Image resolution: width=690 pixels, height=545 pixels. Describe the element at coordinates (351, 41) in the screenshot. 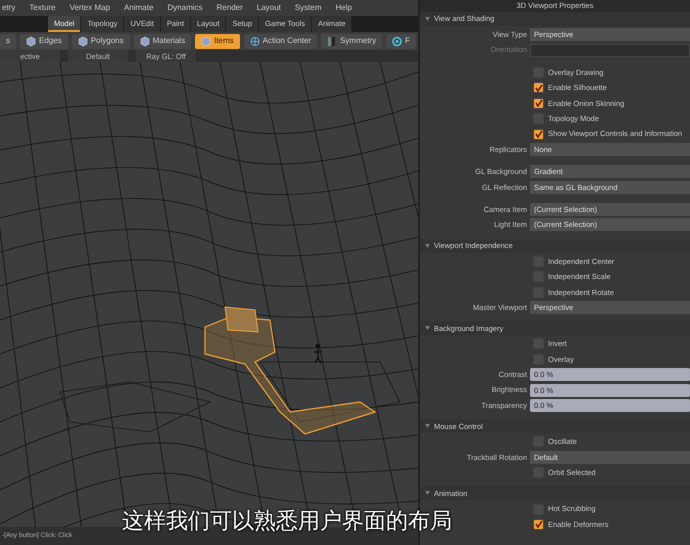

I see `tool-button: Symmetry` at that location.